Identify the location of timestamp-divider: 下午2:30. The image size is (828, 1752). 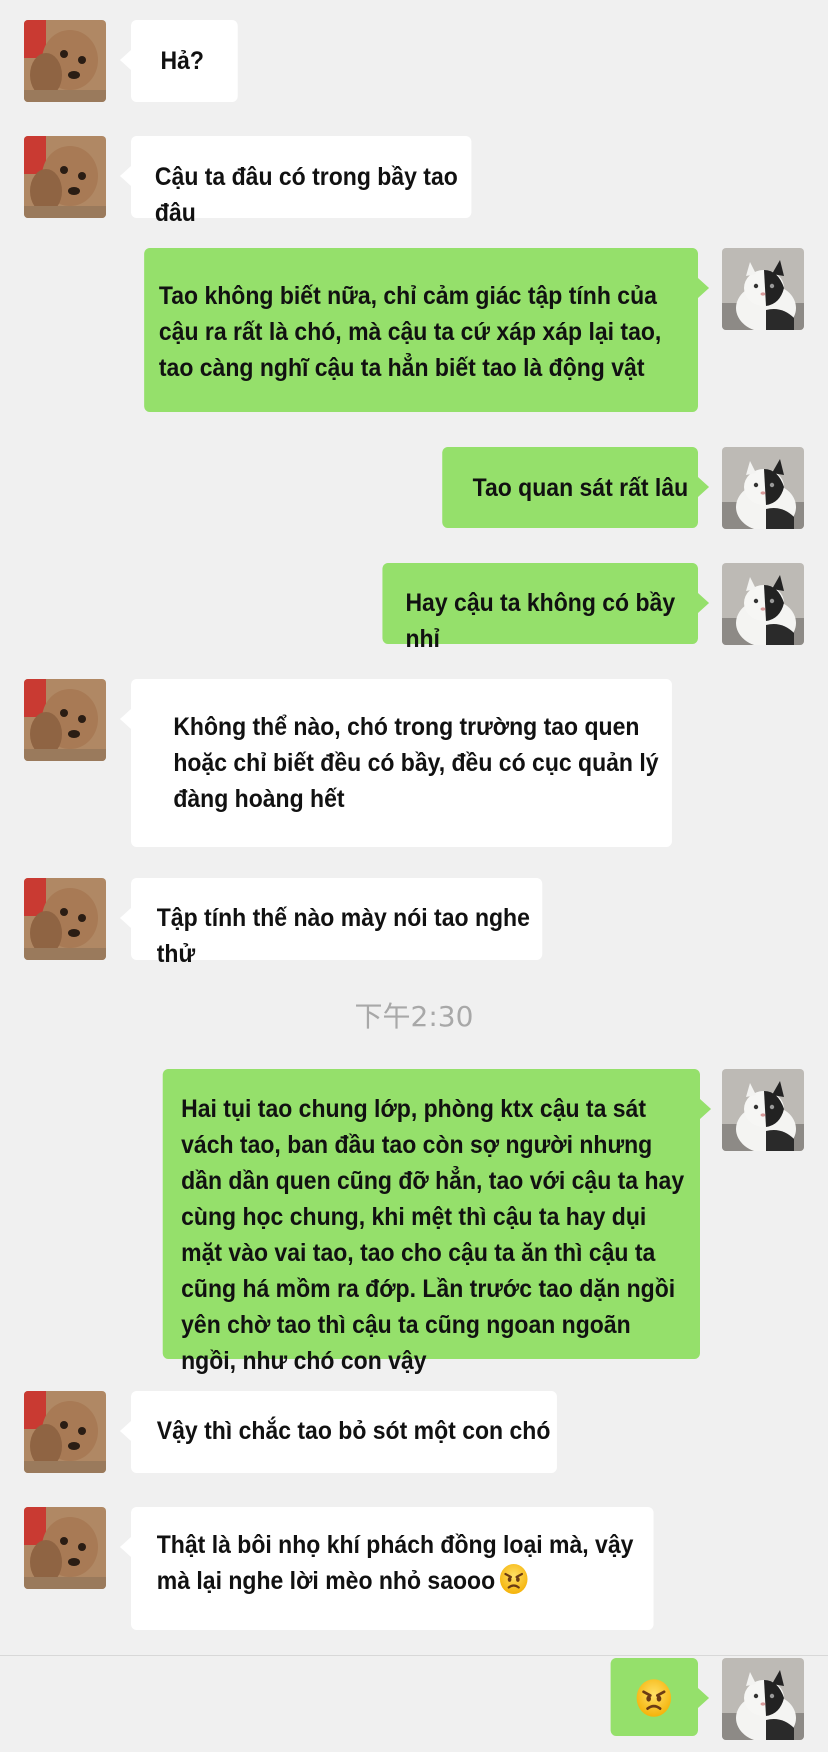
(414, 1016).